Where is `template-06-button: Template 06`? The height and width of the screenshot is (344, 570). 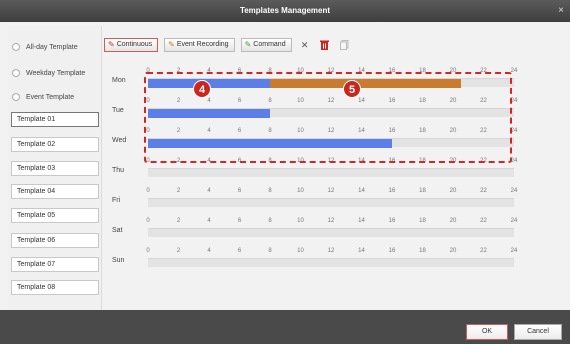
template-06-button: Template 06 is located at coordinates (55, 240).